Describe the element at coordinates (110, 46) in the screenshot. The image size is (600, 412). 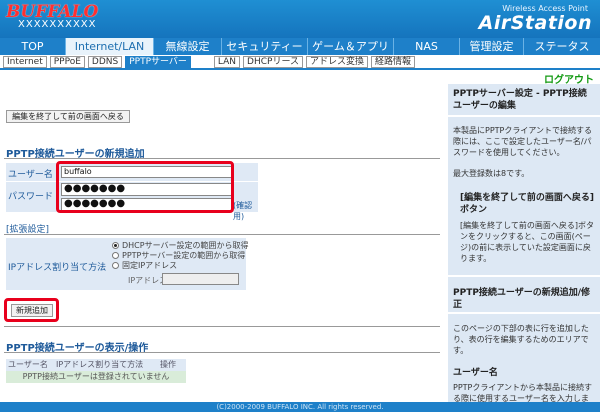
I see `tab-internet-lan: Internet/LAN` at that location.